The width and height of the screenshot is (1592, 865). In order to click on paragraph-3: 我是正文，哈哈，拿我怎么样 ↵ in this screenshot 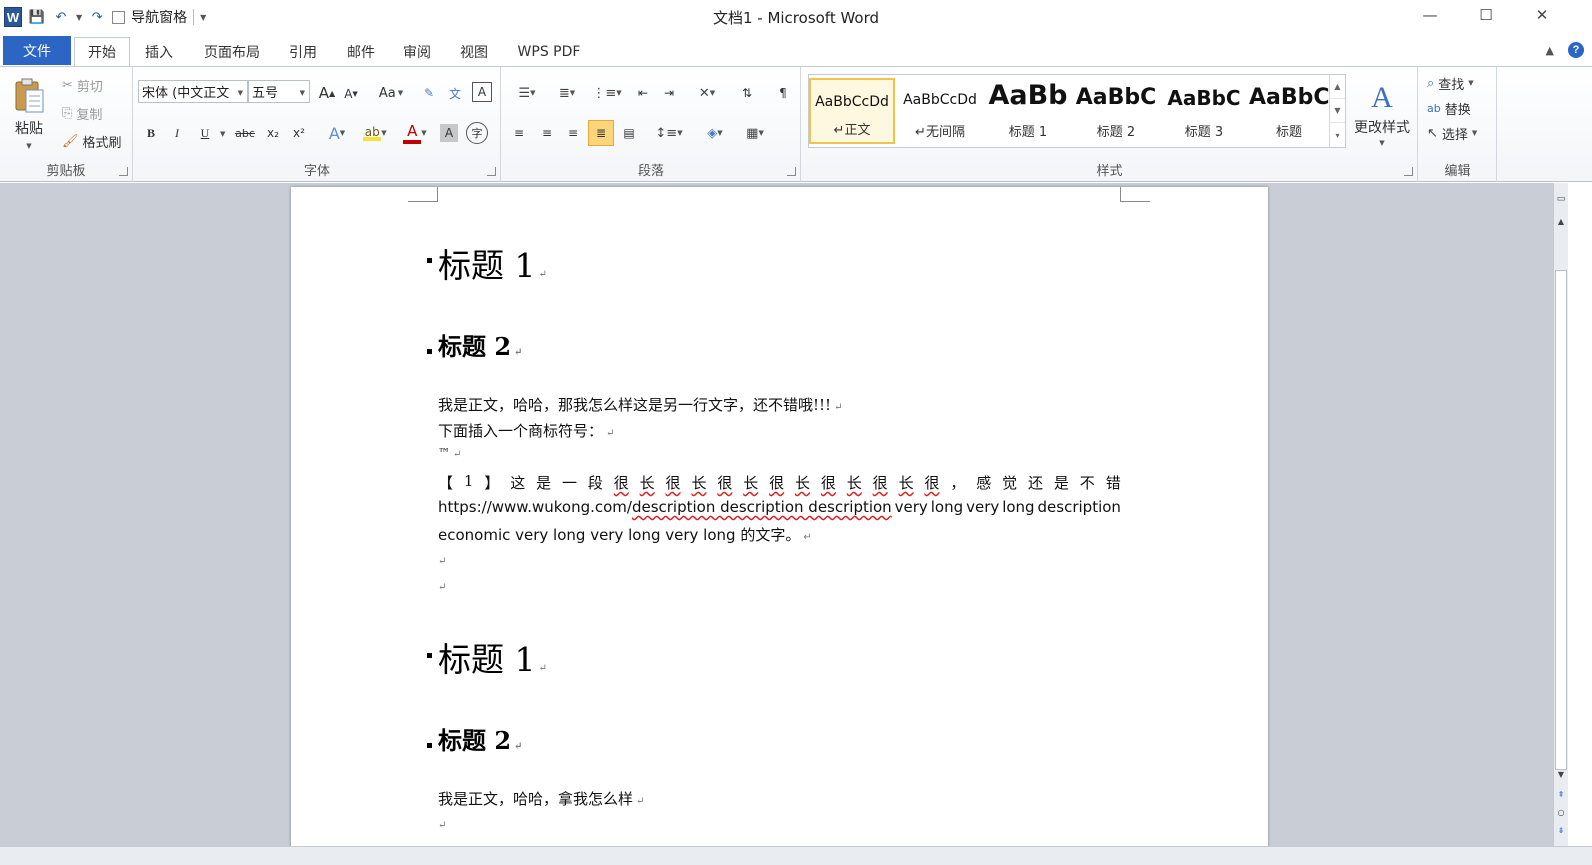, I will do `click(541, 798)`.